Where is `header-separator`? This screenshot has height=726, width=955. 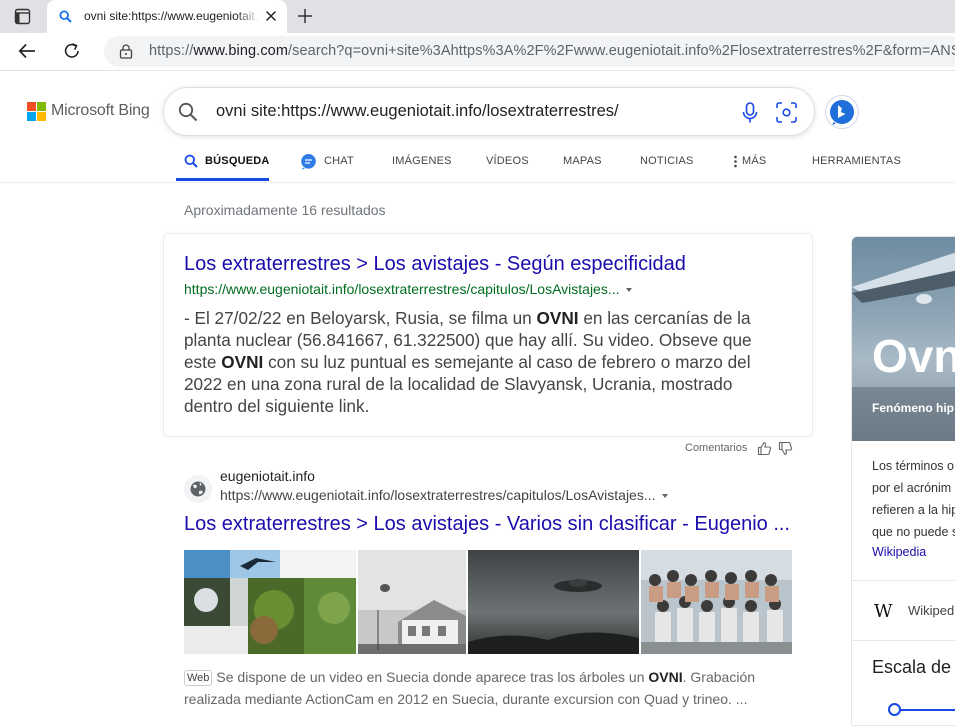
header-separator is located at coordinates (477, 182).